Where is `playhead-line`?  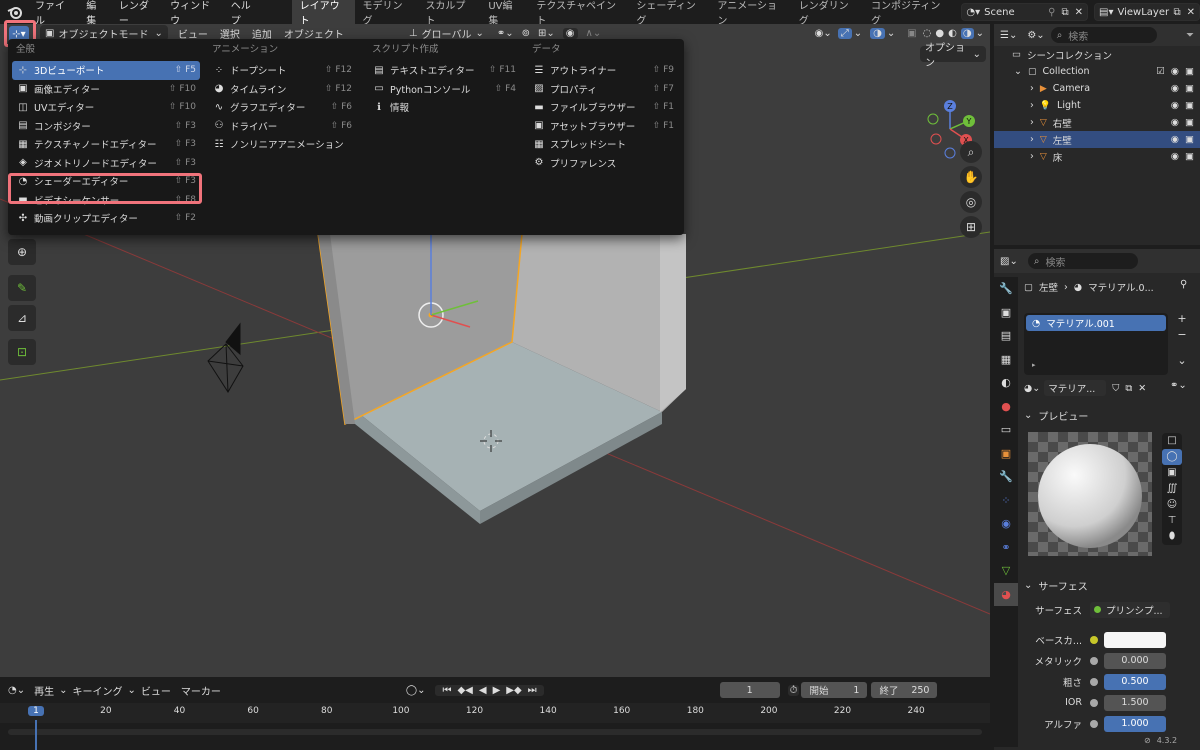
playhead-line is located at coordinates (36, 735).